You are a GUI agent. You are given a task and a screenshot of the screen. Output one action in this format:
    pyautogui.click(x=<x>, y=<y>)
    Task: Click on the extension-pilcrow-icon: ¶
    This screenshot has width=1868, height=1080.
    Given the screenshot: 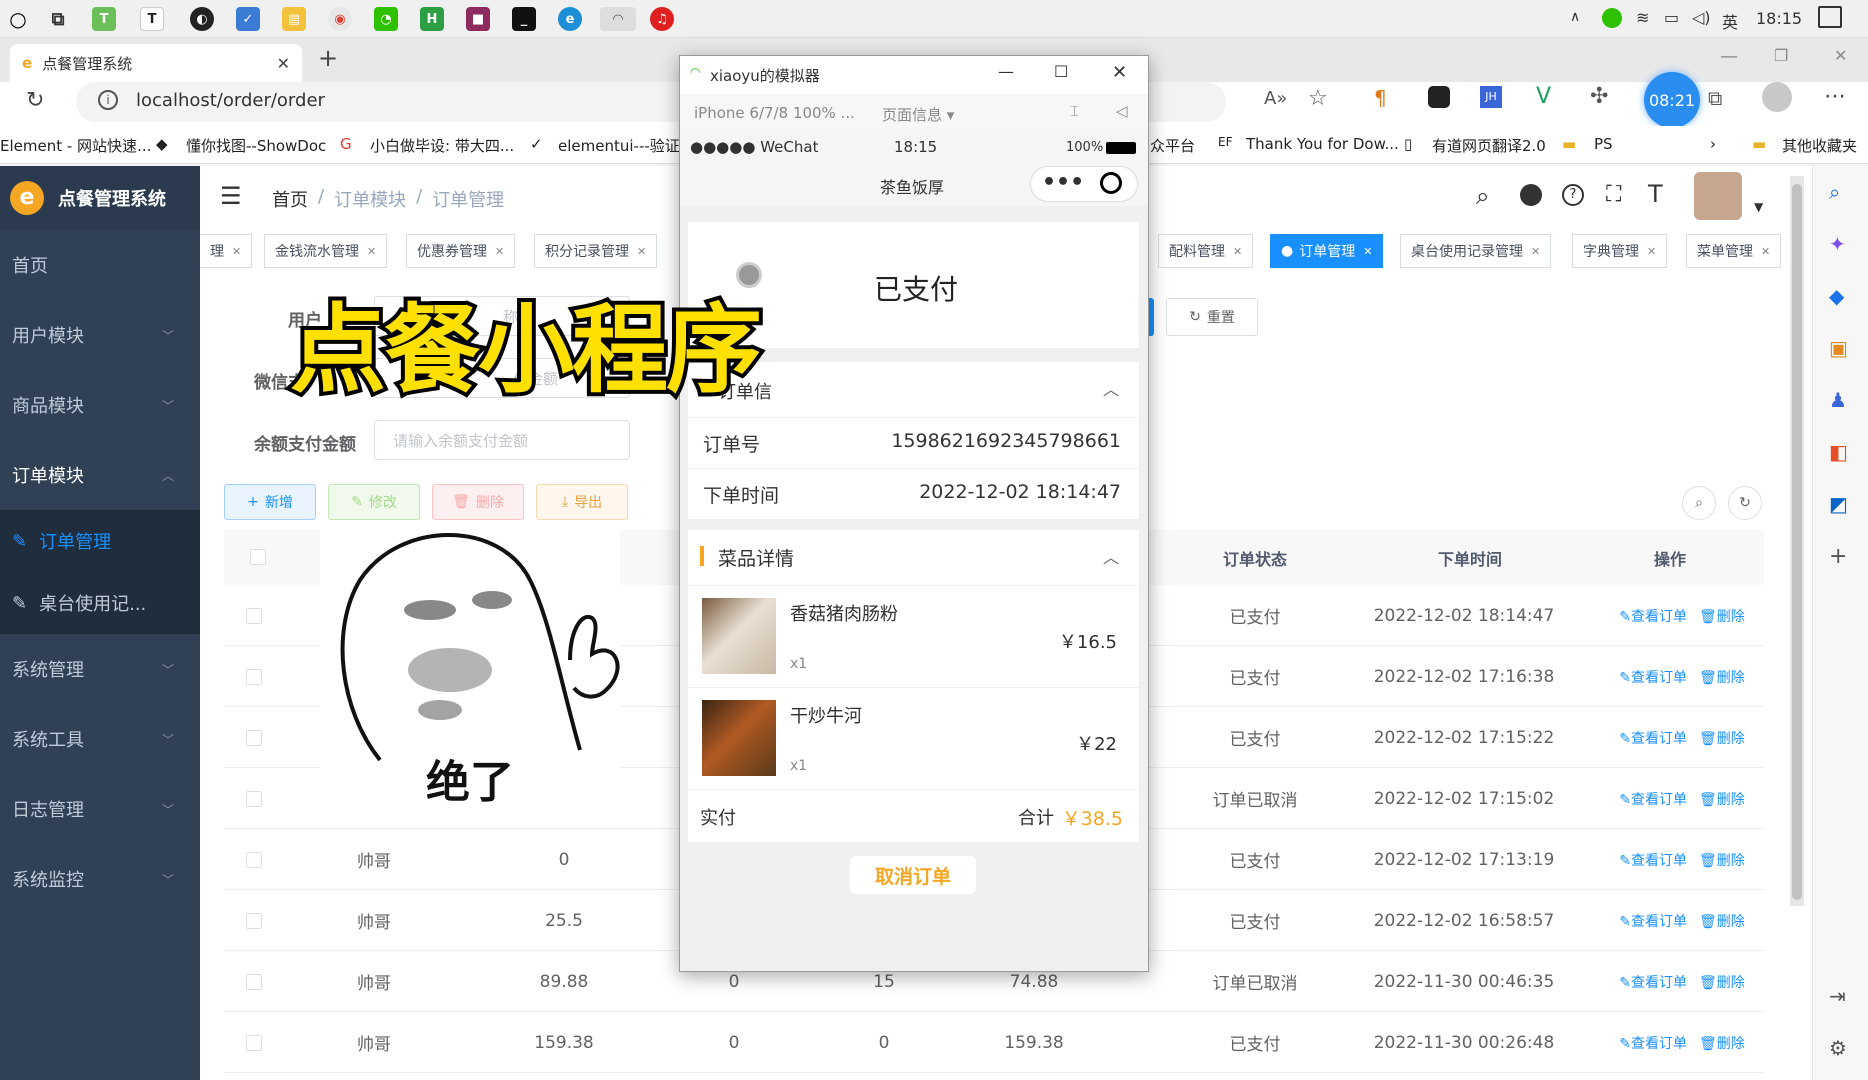 What is the action you would take?
    pyautogui.click(x=1380, y=98)
    